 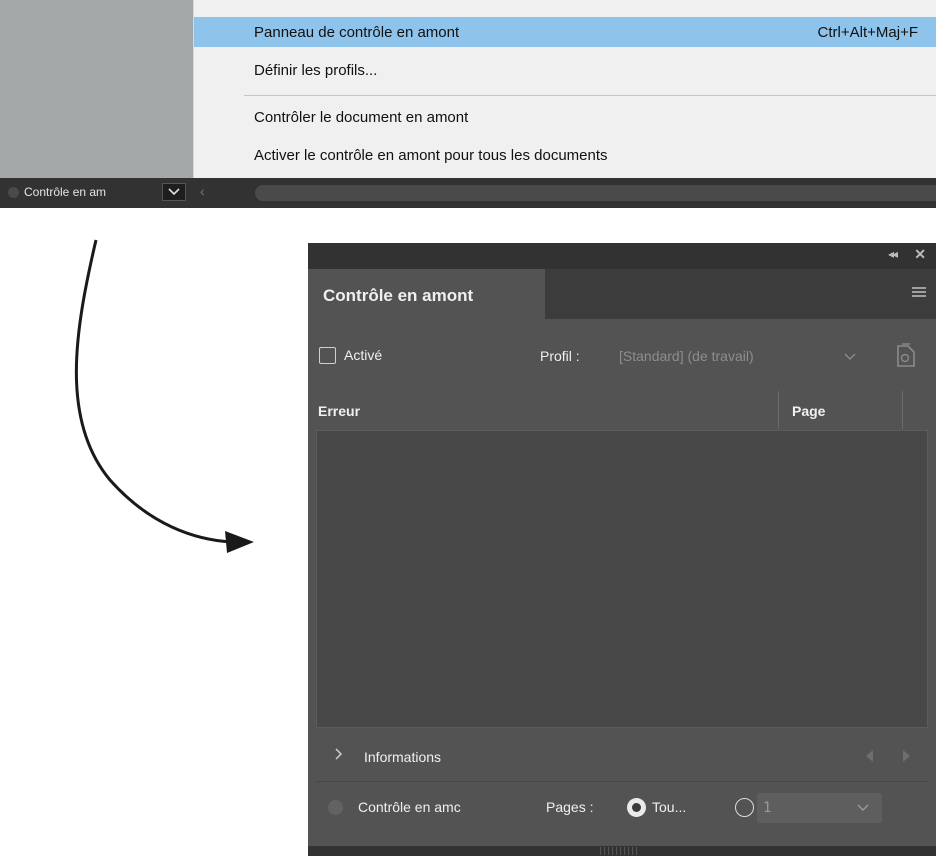 I want to click on resize-grip, so click(x=620, y=851).